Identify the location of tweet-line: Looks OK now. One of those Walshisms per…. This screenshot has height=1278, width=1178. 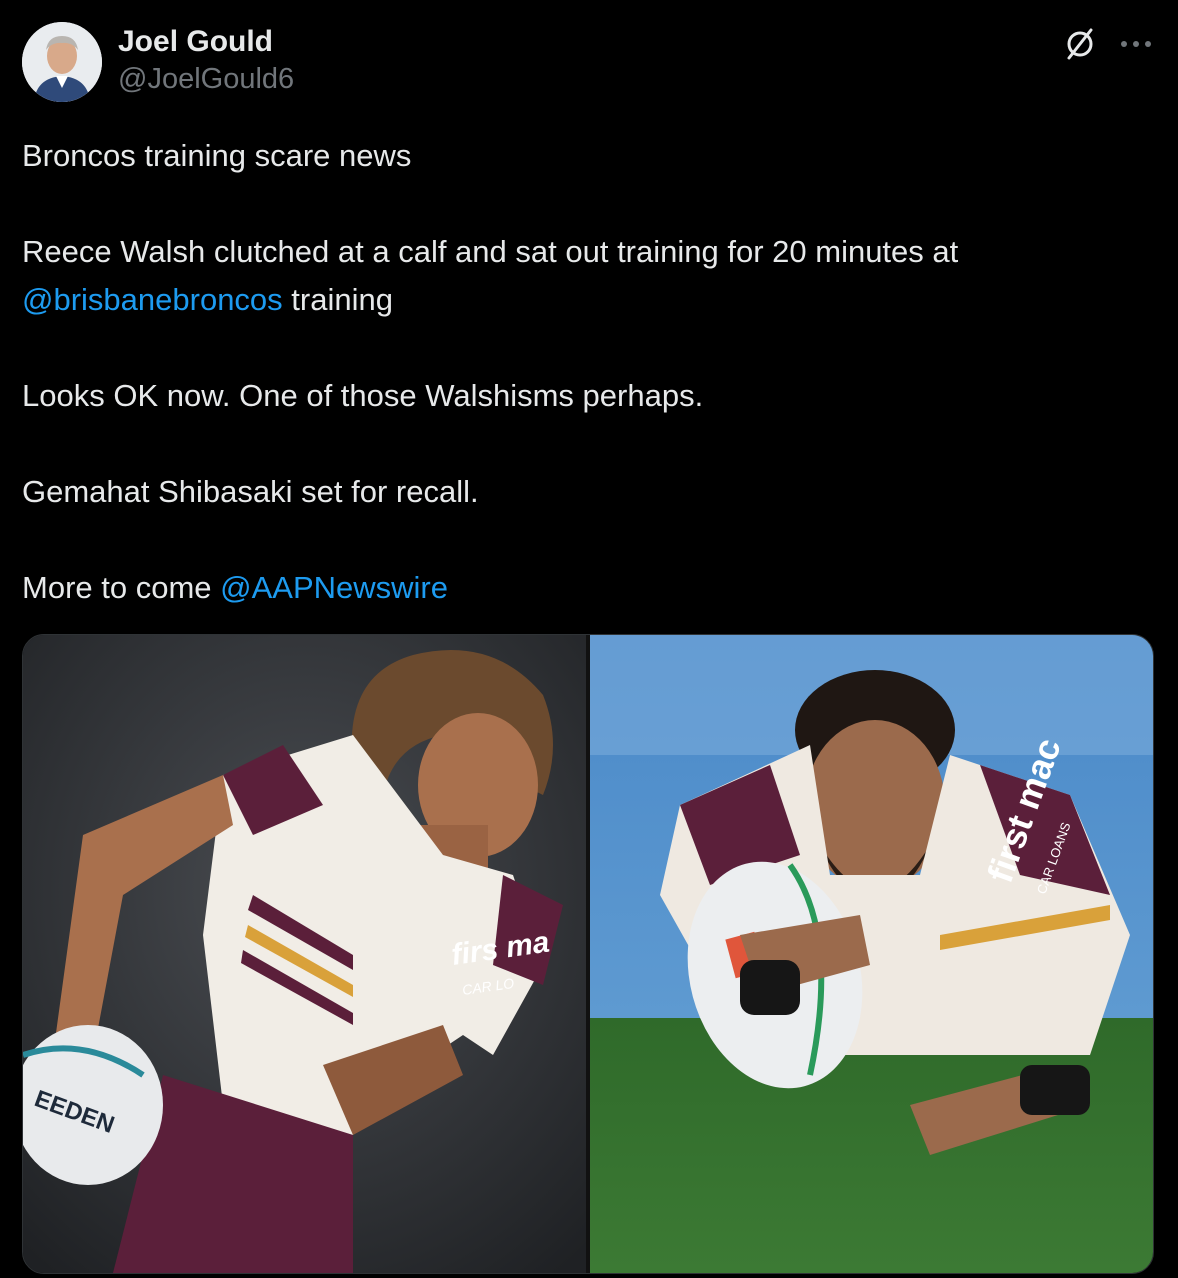
(363, 395).